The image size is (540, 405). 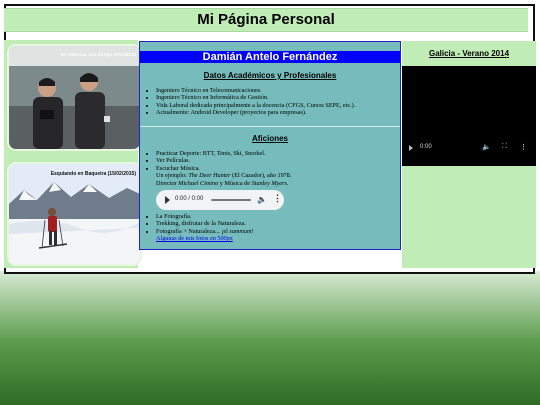 I want to click on right-video-column: Galicia - Verano 2014 0:00 🔈 ⛶ ⋮, so click(x=469, y=154).